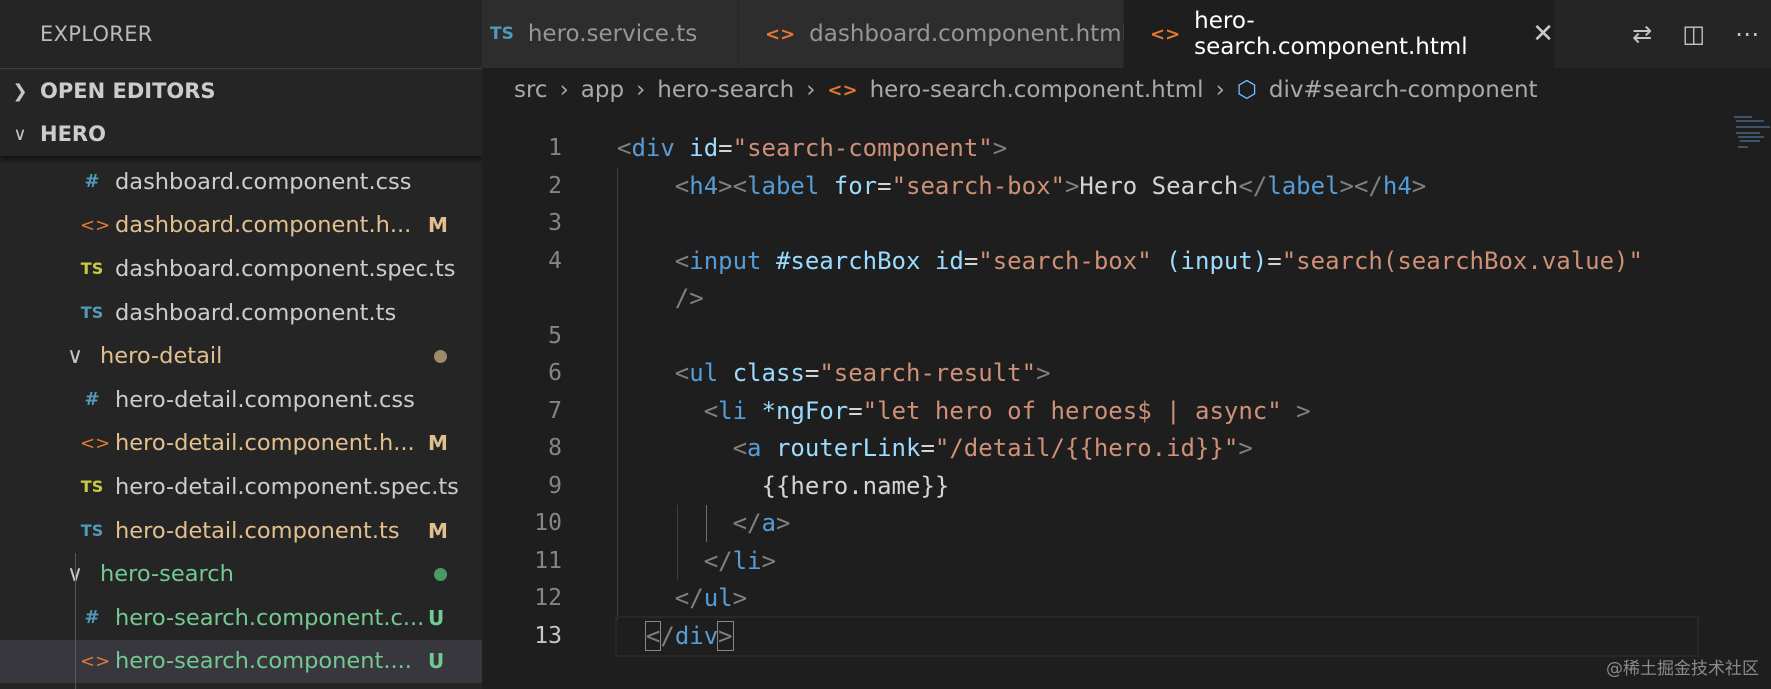 The image size is (1771, 689). What do you see at coordinates (548, 635) in the screenshot?
I see `line-number-current: 13` at bounding box center [548, 635].